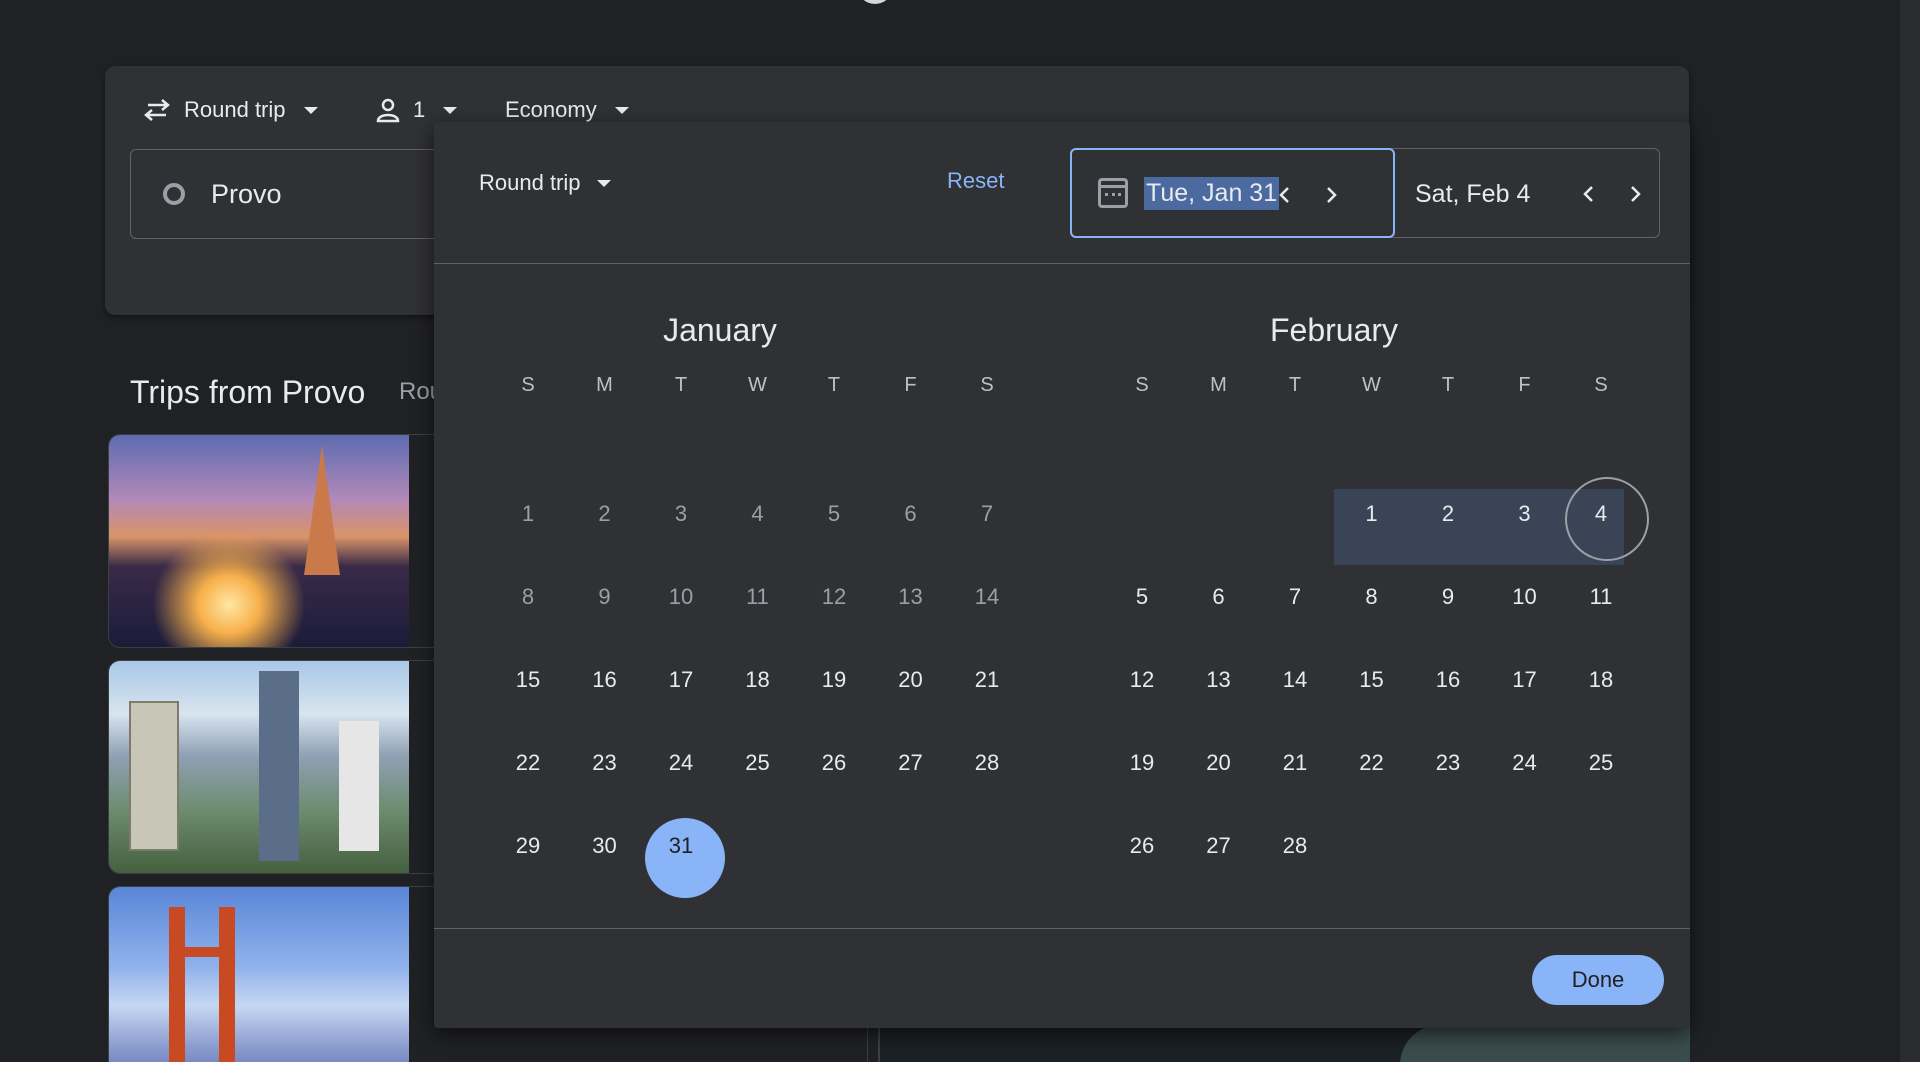  I want to click on weekday-label: S, so click(987, 385).